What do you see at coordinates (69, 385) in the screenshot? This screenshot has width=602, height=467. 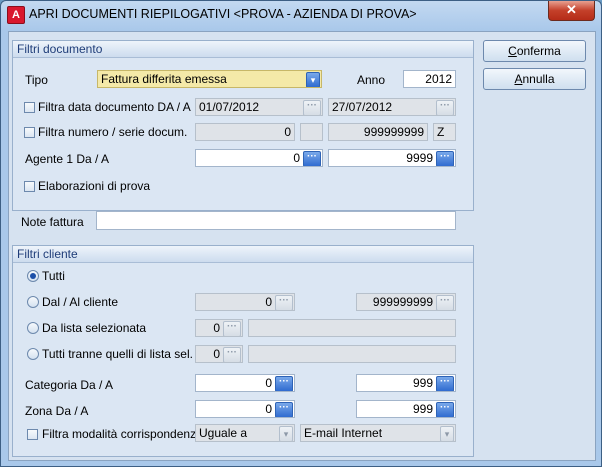 I see `categoria-label: Categoria Da / A` at bounding box center [69, 385].